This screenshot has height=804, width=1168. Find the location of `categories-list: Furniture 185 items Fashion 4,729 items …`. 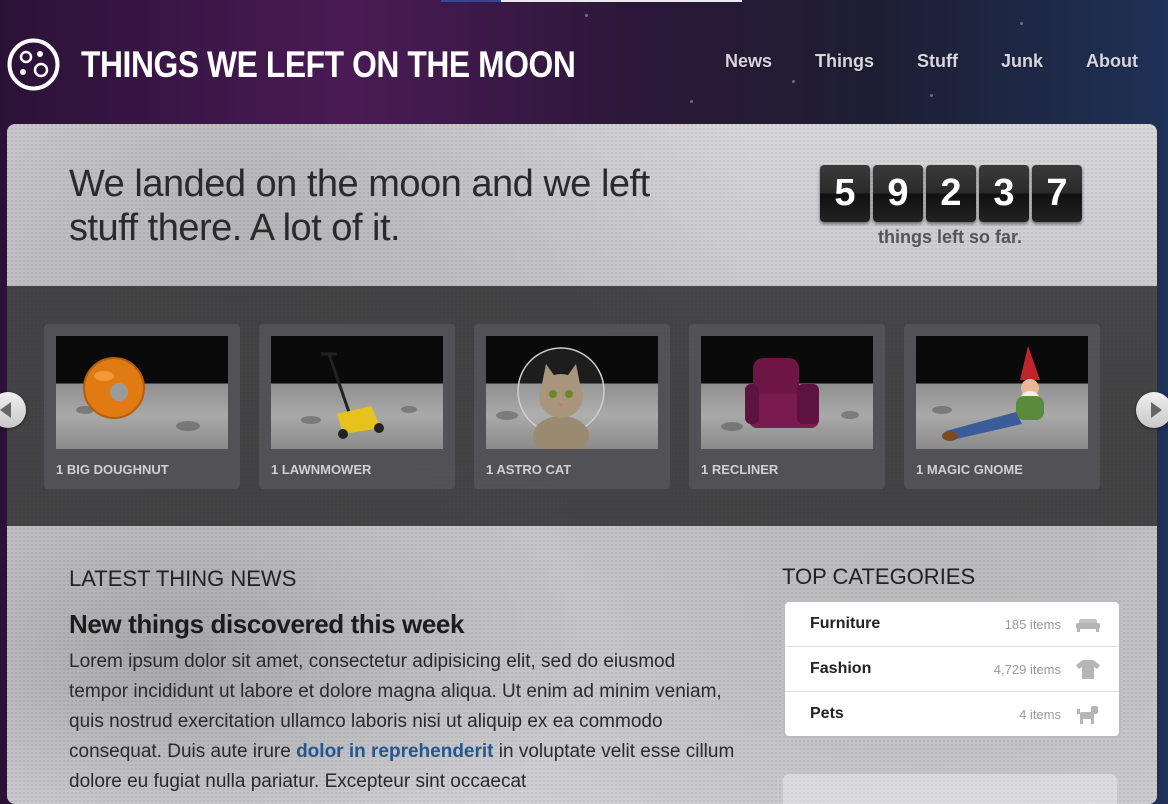

categories-list: Furniture 185 items Fashion 4,729 items … is located at coordinates (952, 669).